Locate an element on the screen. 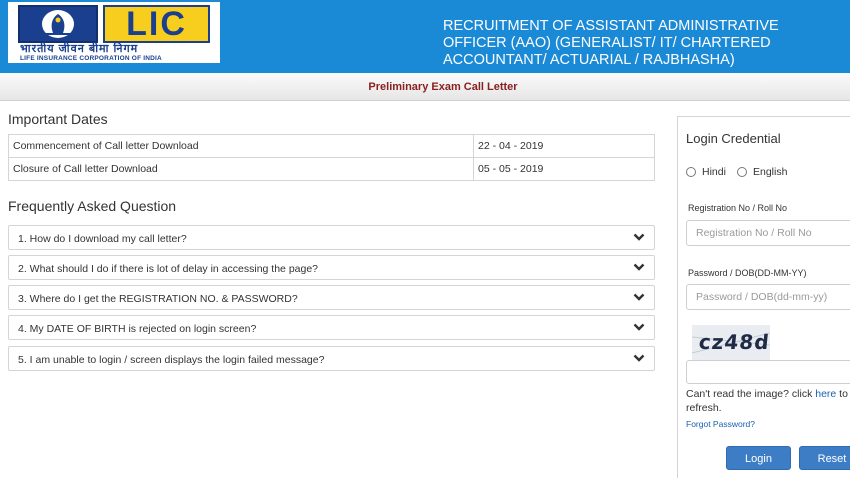 The height and width of the screenshot is (478, 850). hindi-label: Hindi is located at coordinates (714, 172).